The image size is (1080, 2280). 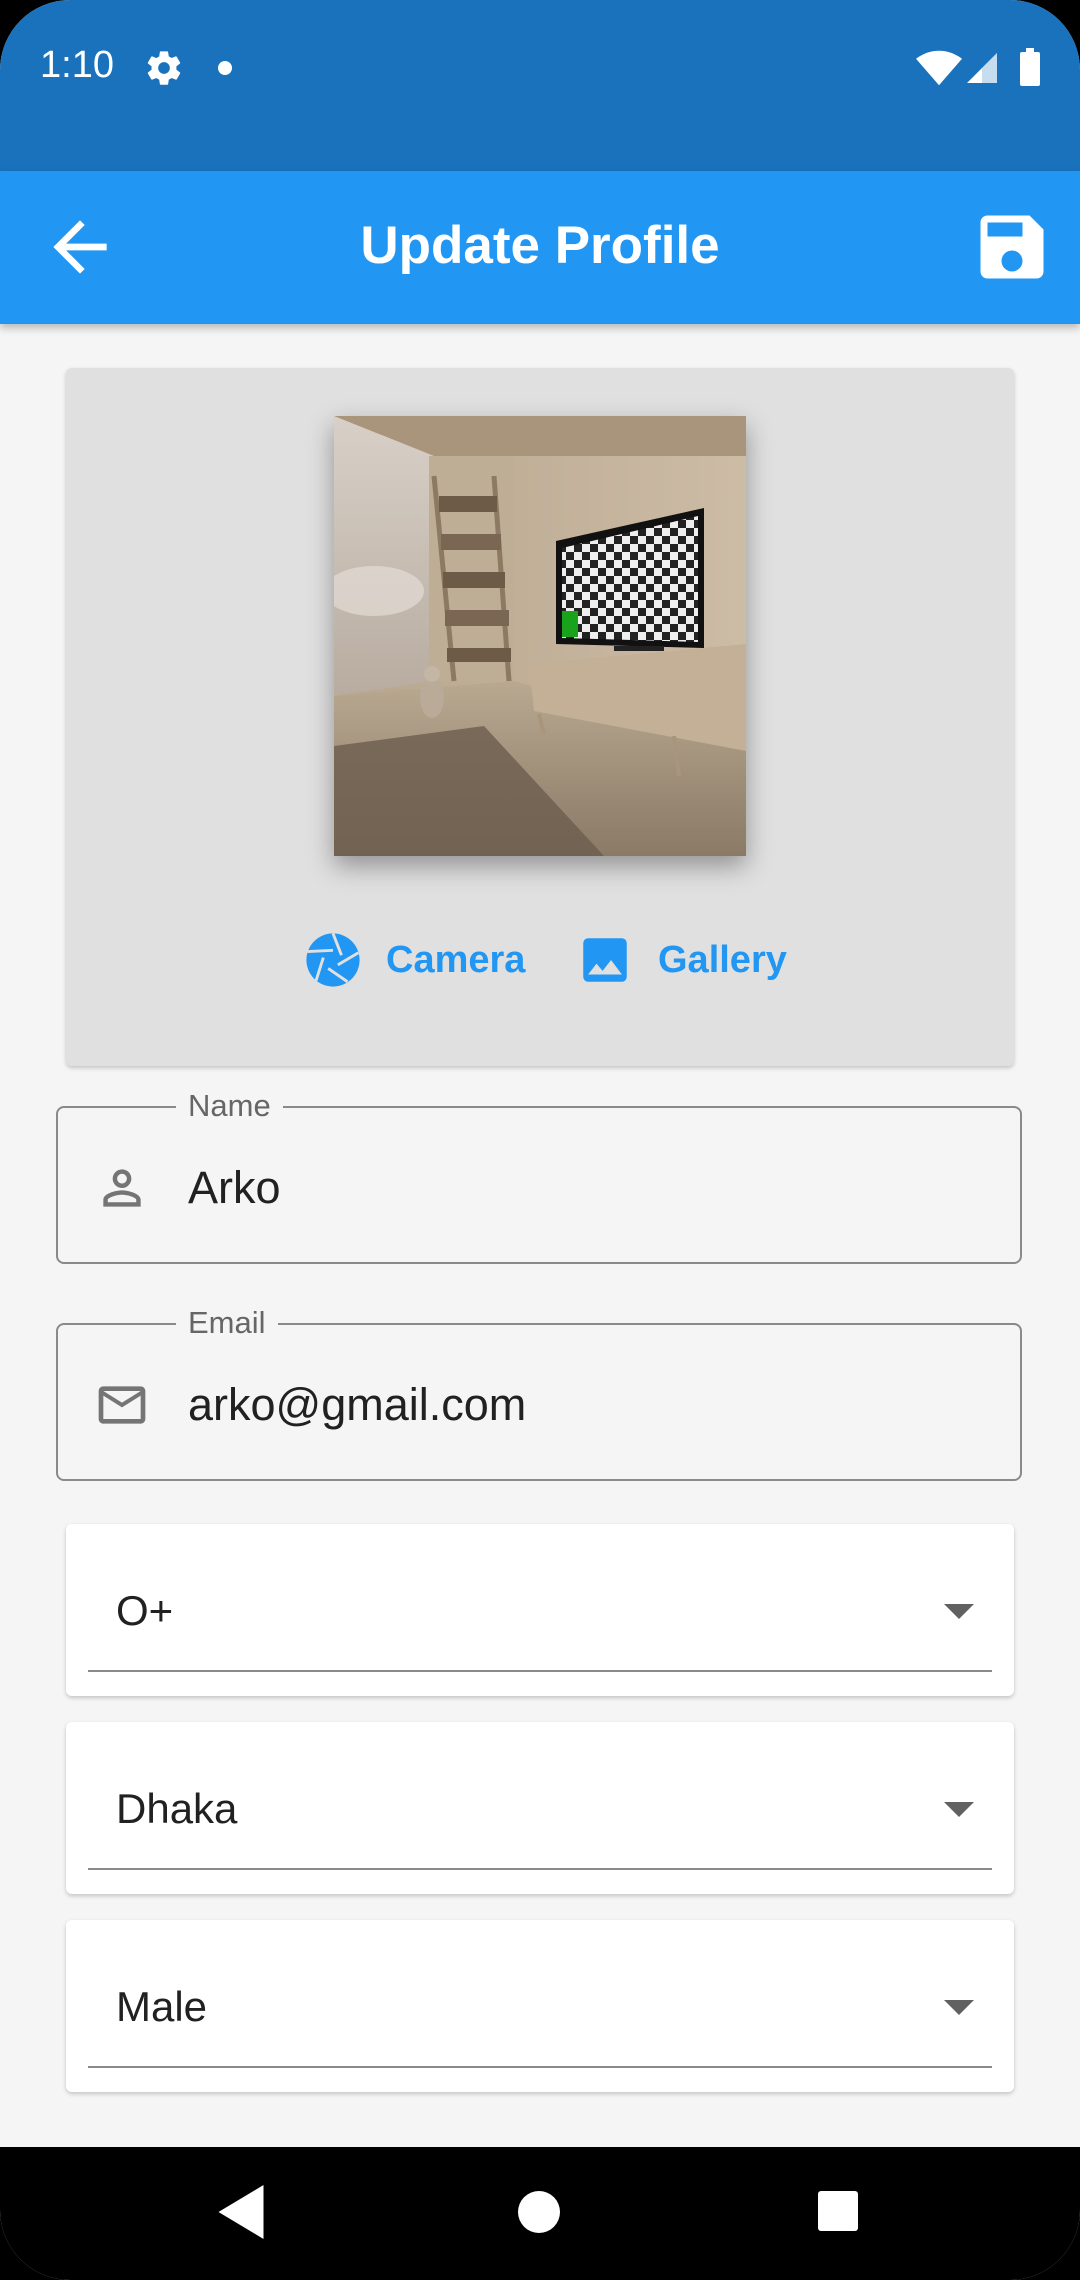 What do you see at coordinates (162, 2006) in the screenshot?
I see `gender-value: Male` at bounding box center [162, 2006].